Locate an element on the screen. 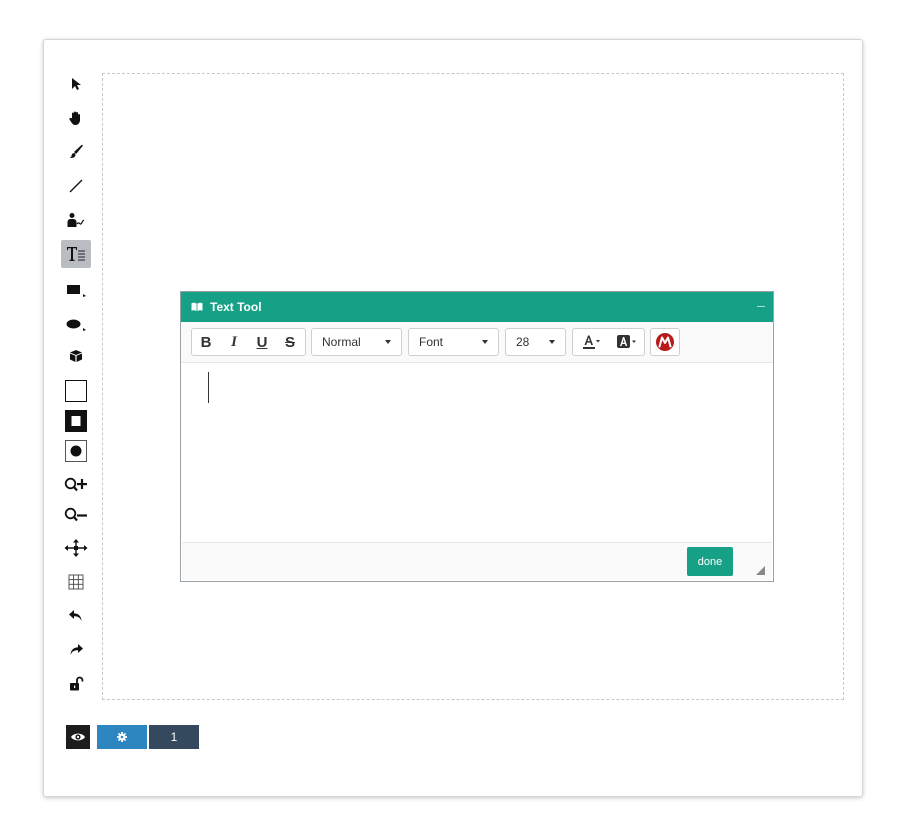  rectangle-tool-button is located at coordinates (76, 290).